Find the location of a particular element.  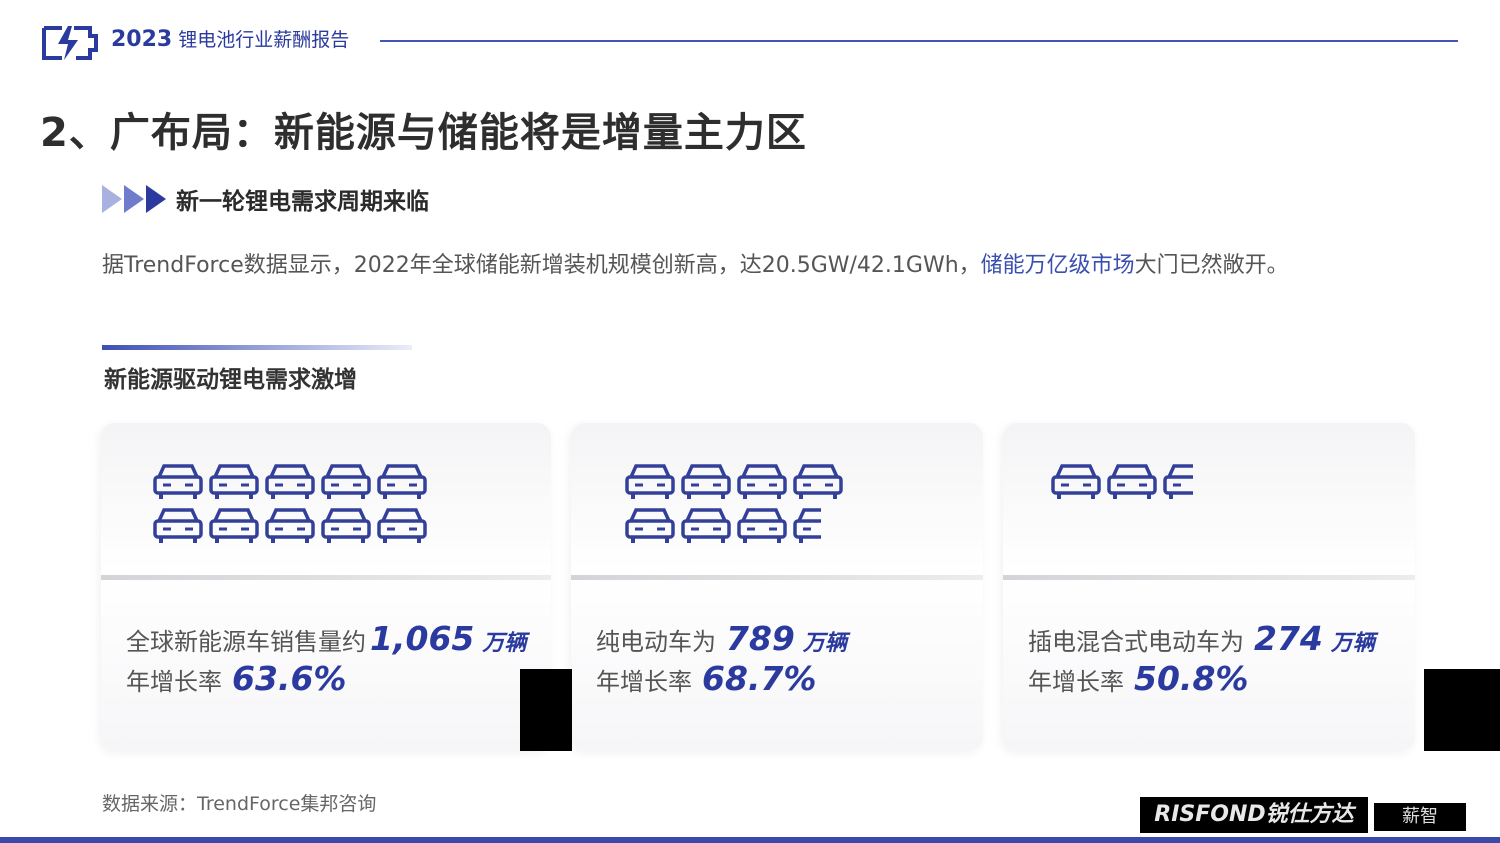

intro-highlight: 储能万亿级市场 is located at coordinates (1057, 265).